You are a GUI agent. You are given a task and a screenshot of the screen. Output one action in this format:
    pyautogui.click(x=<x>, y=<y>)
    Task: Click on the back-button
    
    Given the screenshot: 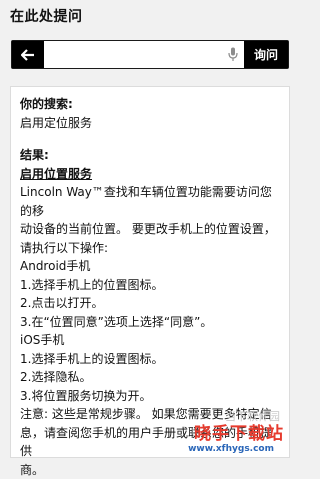 What is the action you would take?
    pyautogui.click(x=28, y=54)
    